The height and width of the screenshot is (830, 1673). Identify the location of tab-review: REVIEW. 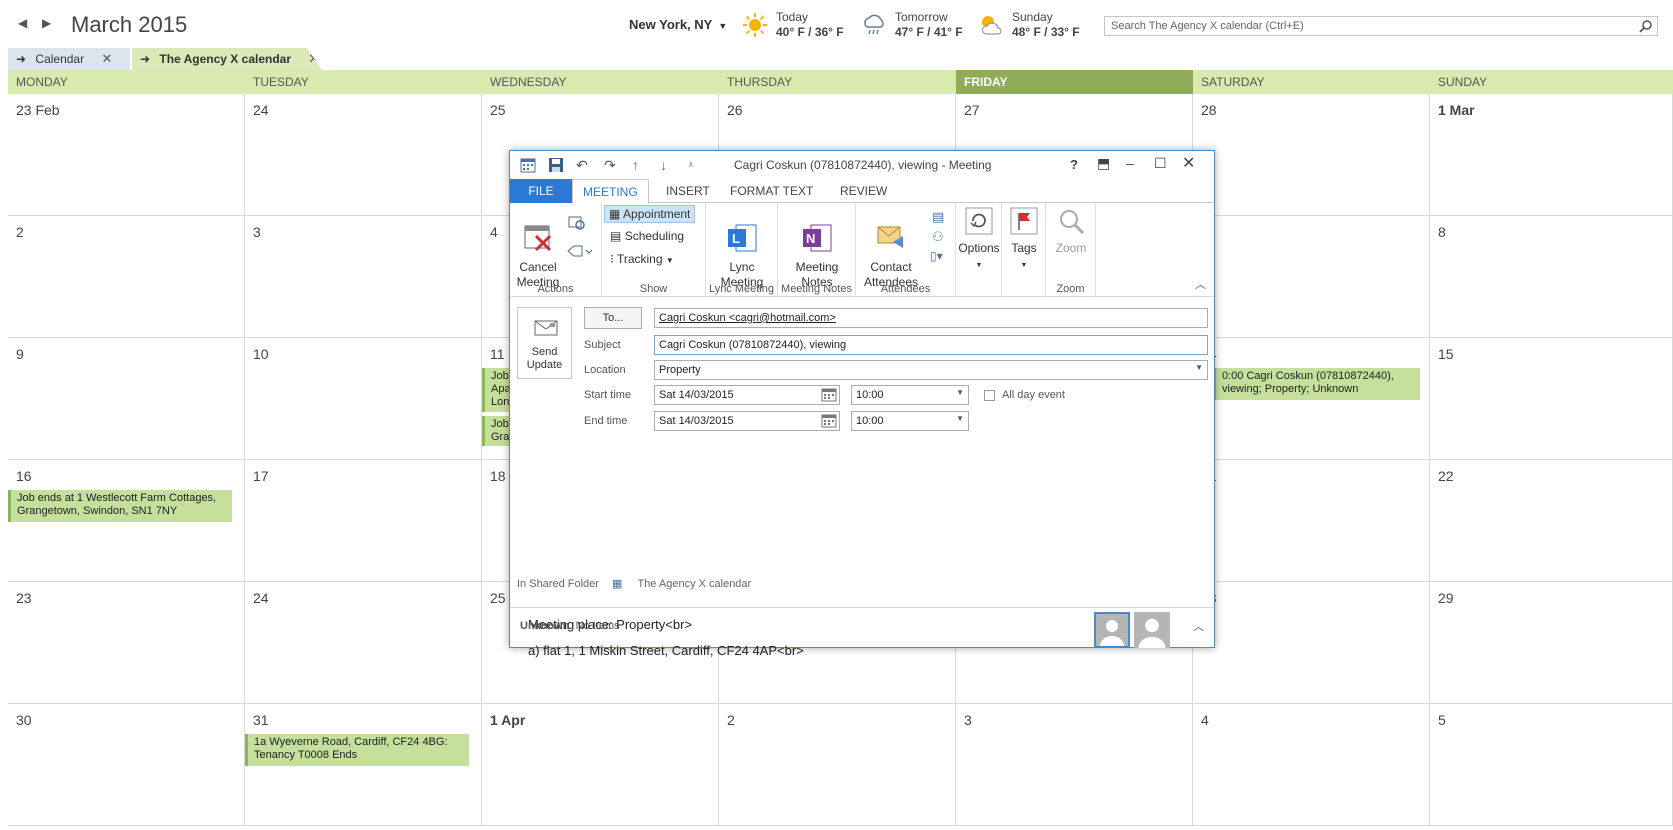
(863, 191).